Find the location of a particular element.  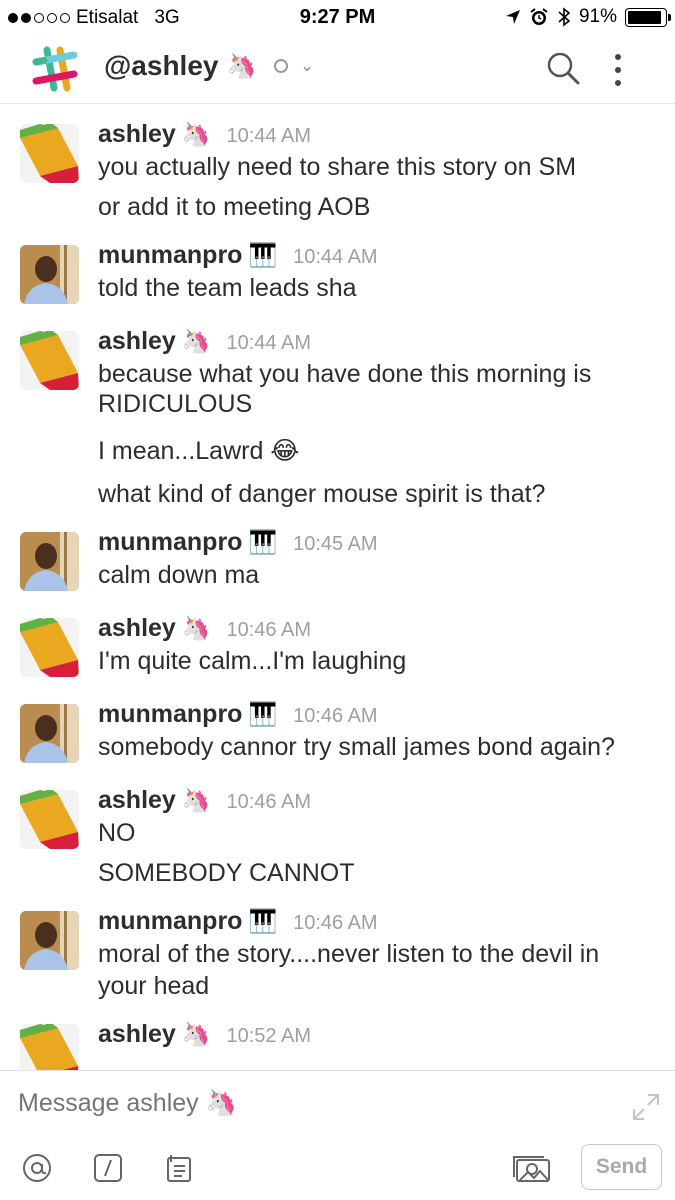

search-icon is located at coordinates (563, 68).